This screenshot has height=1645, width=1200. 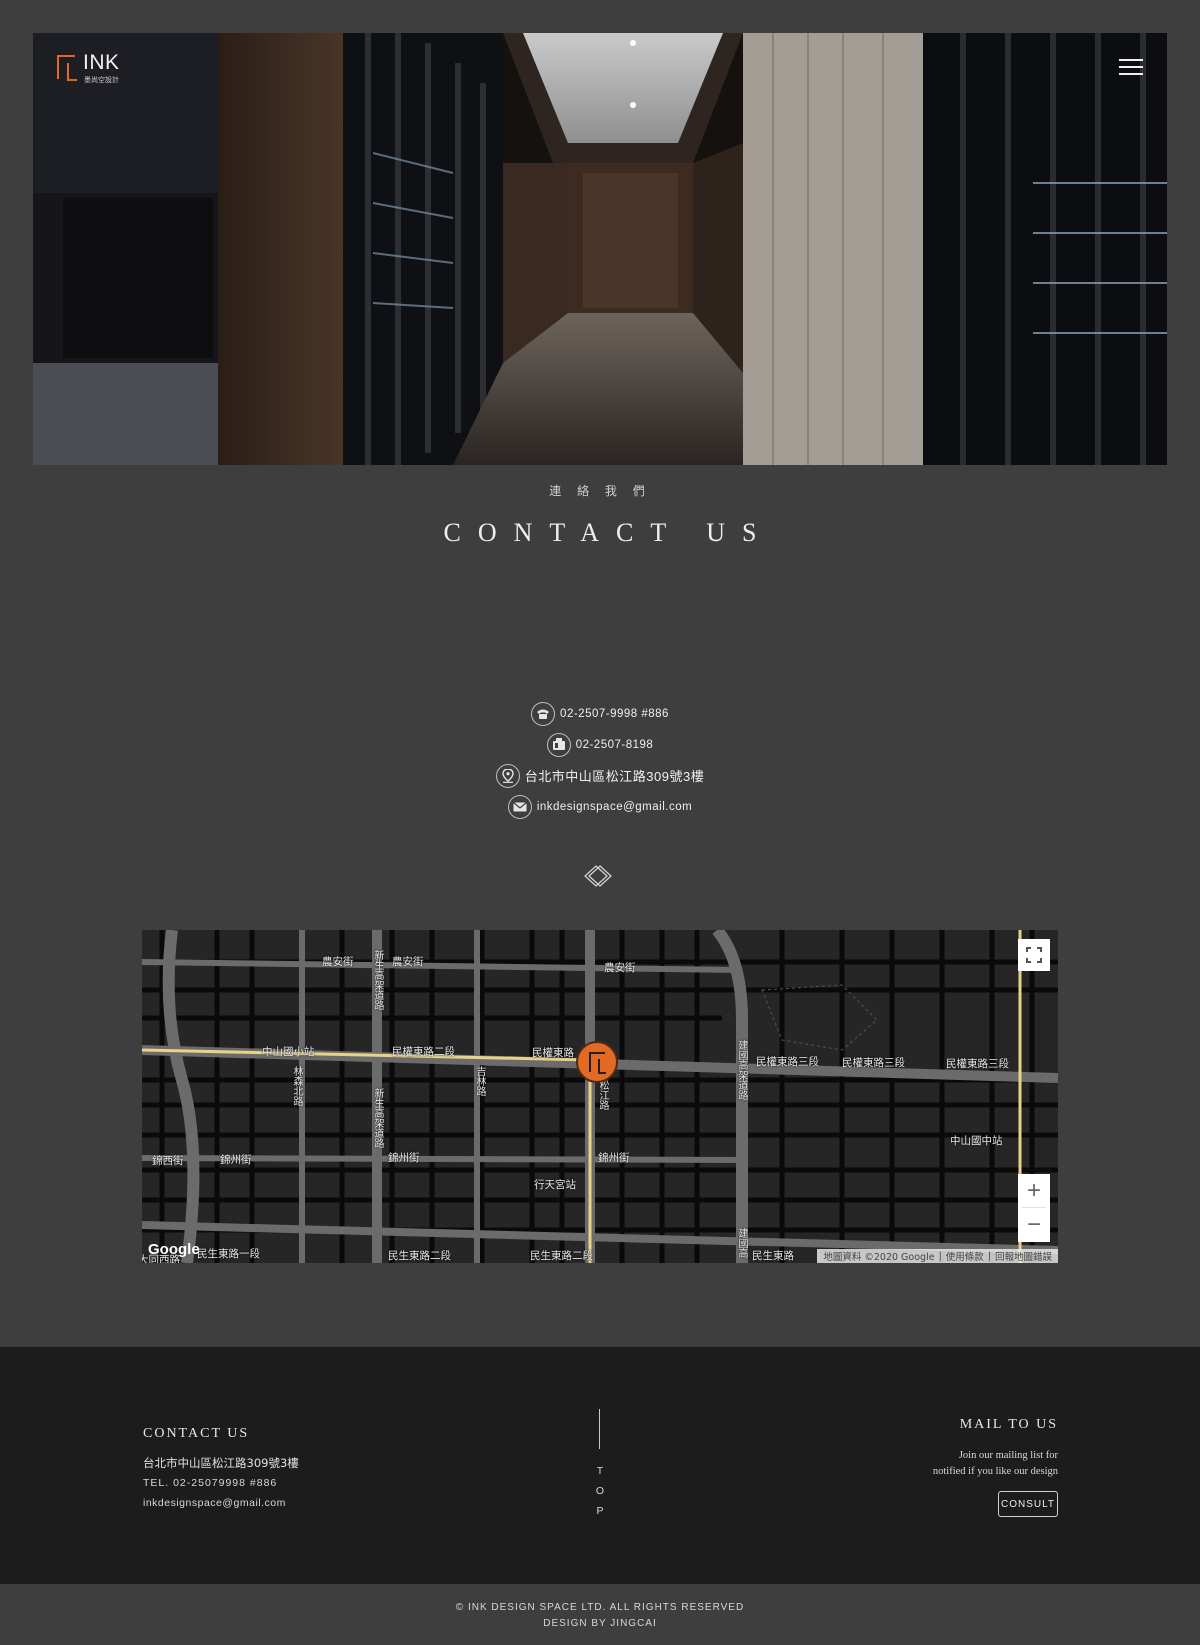 I want to click on map-label: 林森北路, so click(x=296, y=1086).